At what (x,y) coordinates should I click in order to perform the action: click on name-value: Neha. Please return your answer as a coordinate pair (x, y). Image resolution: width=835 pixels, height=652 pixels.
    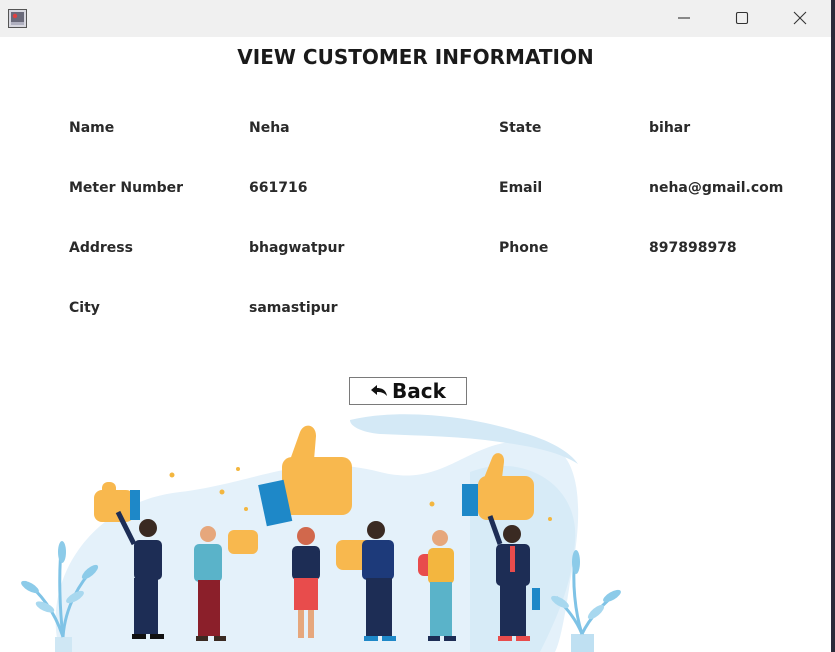
    Looking at the image, I should click on (269, 128).